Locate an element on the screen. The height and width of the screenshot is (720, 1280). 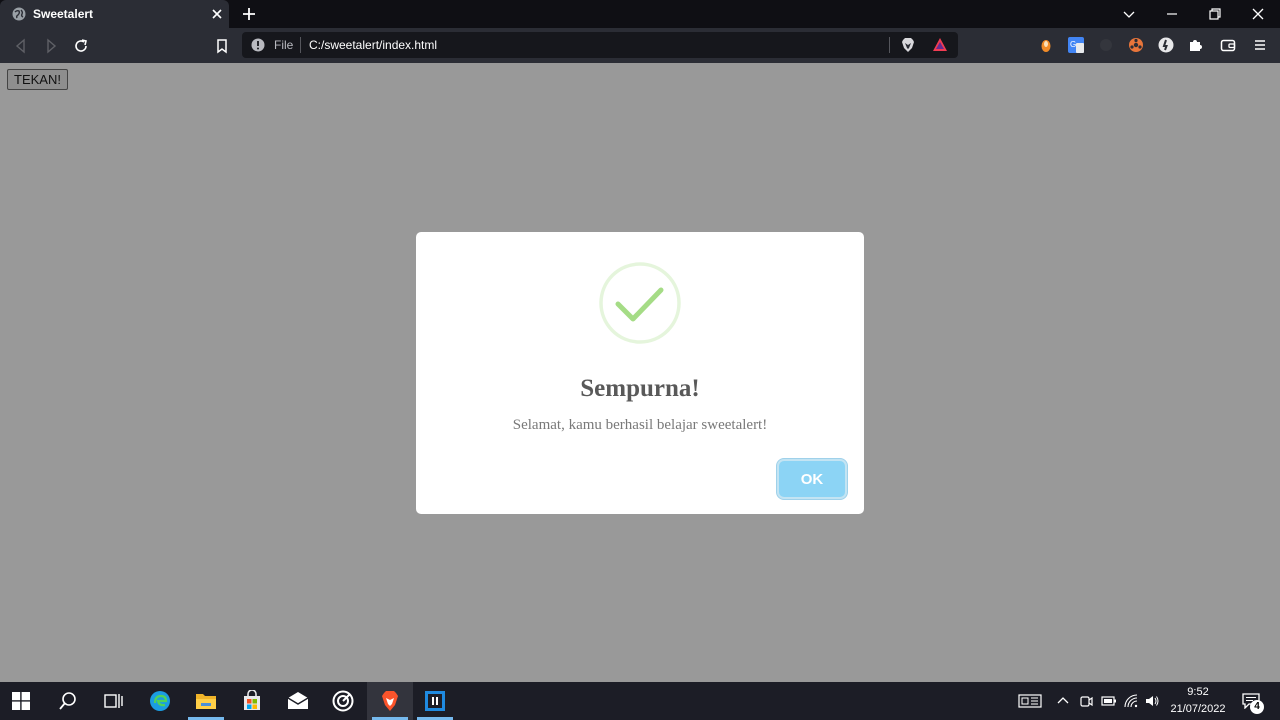
extension-orange-icon is located at coordinates (1046, 45).